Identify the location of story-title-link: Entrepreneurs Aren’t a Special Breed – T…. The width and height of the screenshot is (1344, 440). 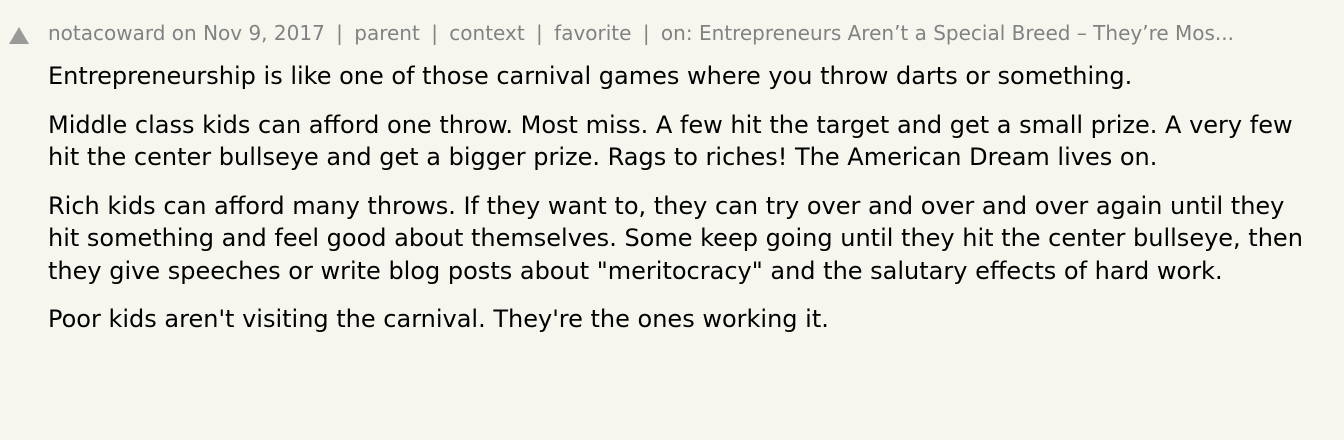
(966, 33).